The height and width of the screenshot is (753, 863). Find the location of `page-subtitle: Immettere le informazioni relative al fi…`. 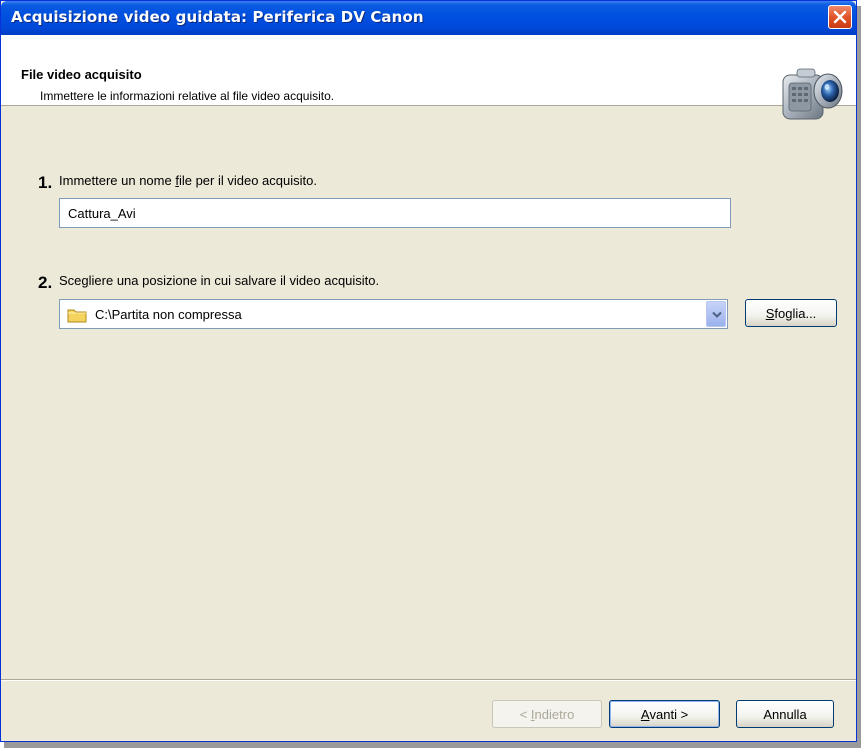

page-subtitle: Immettere le informazioni relative al fi… is located at coordinates (187, 96).